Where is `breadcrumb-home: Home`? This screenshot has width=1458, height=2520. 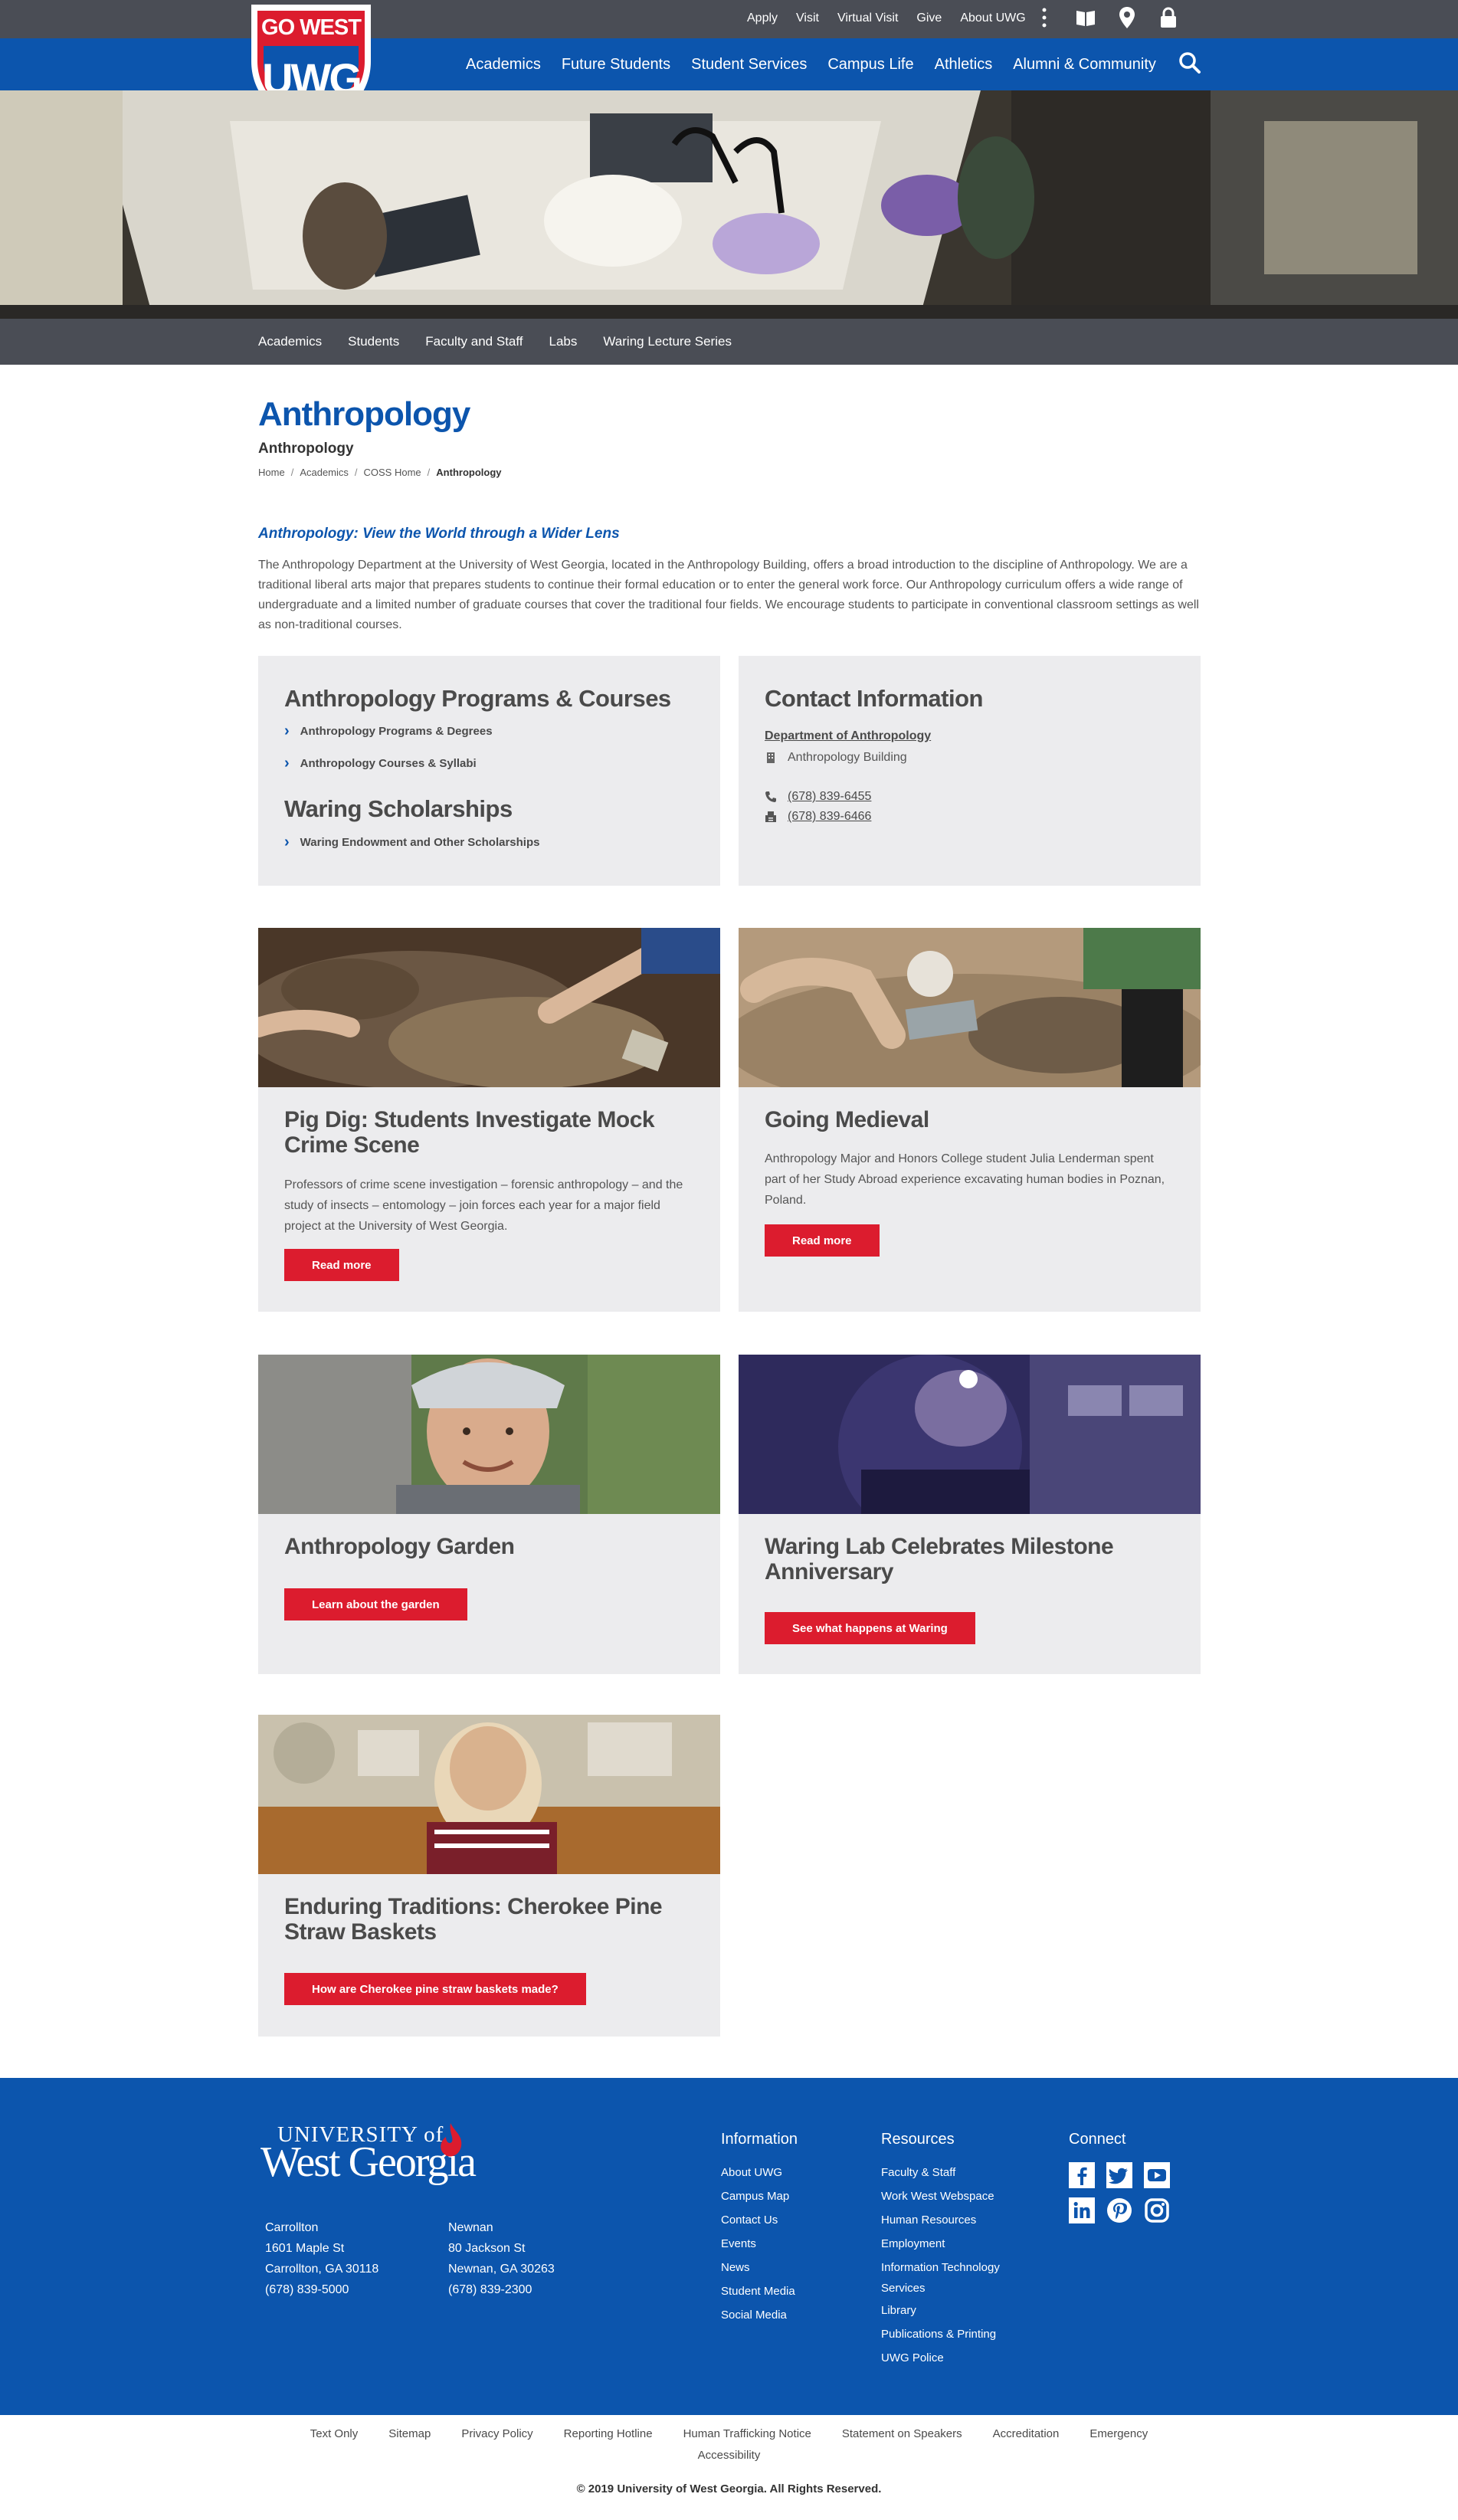
breadcrumb-home: Home is located at coordinates (271, 472).